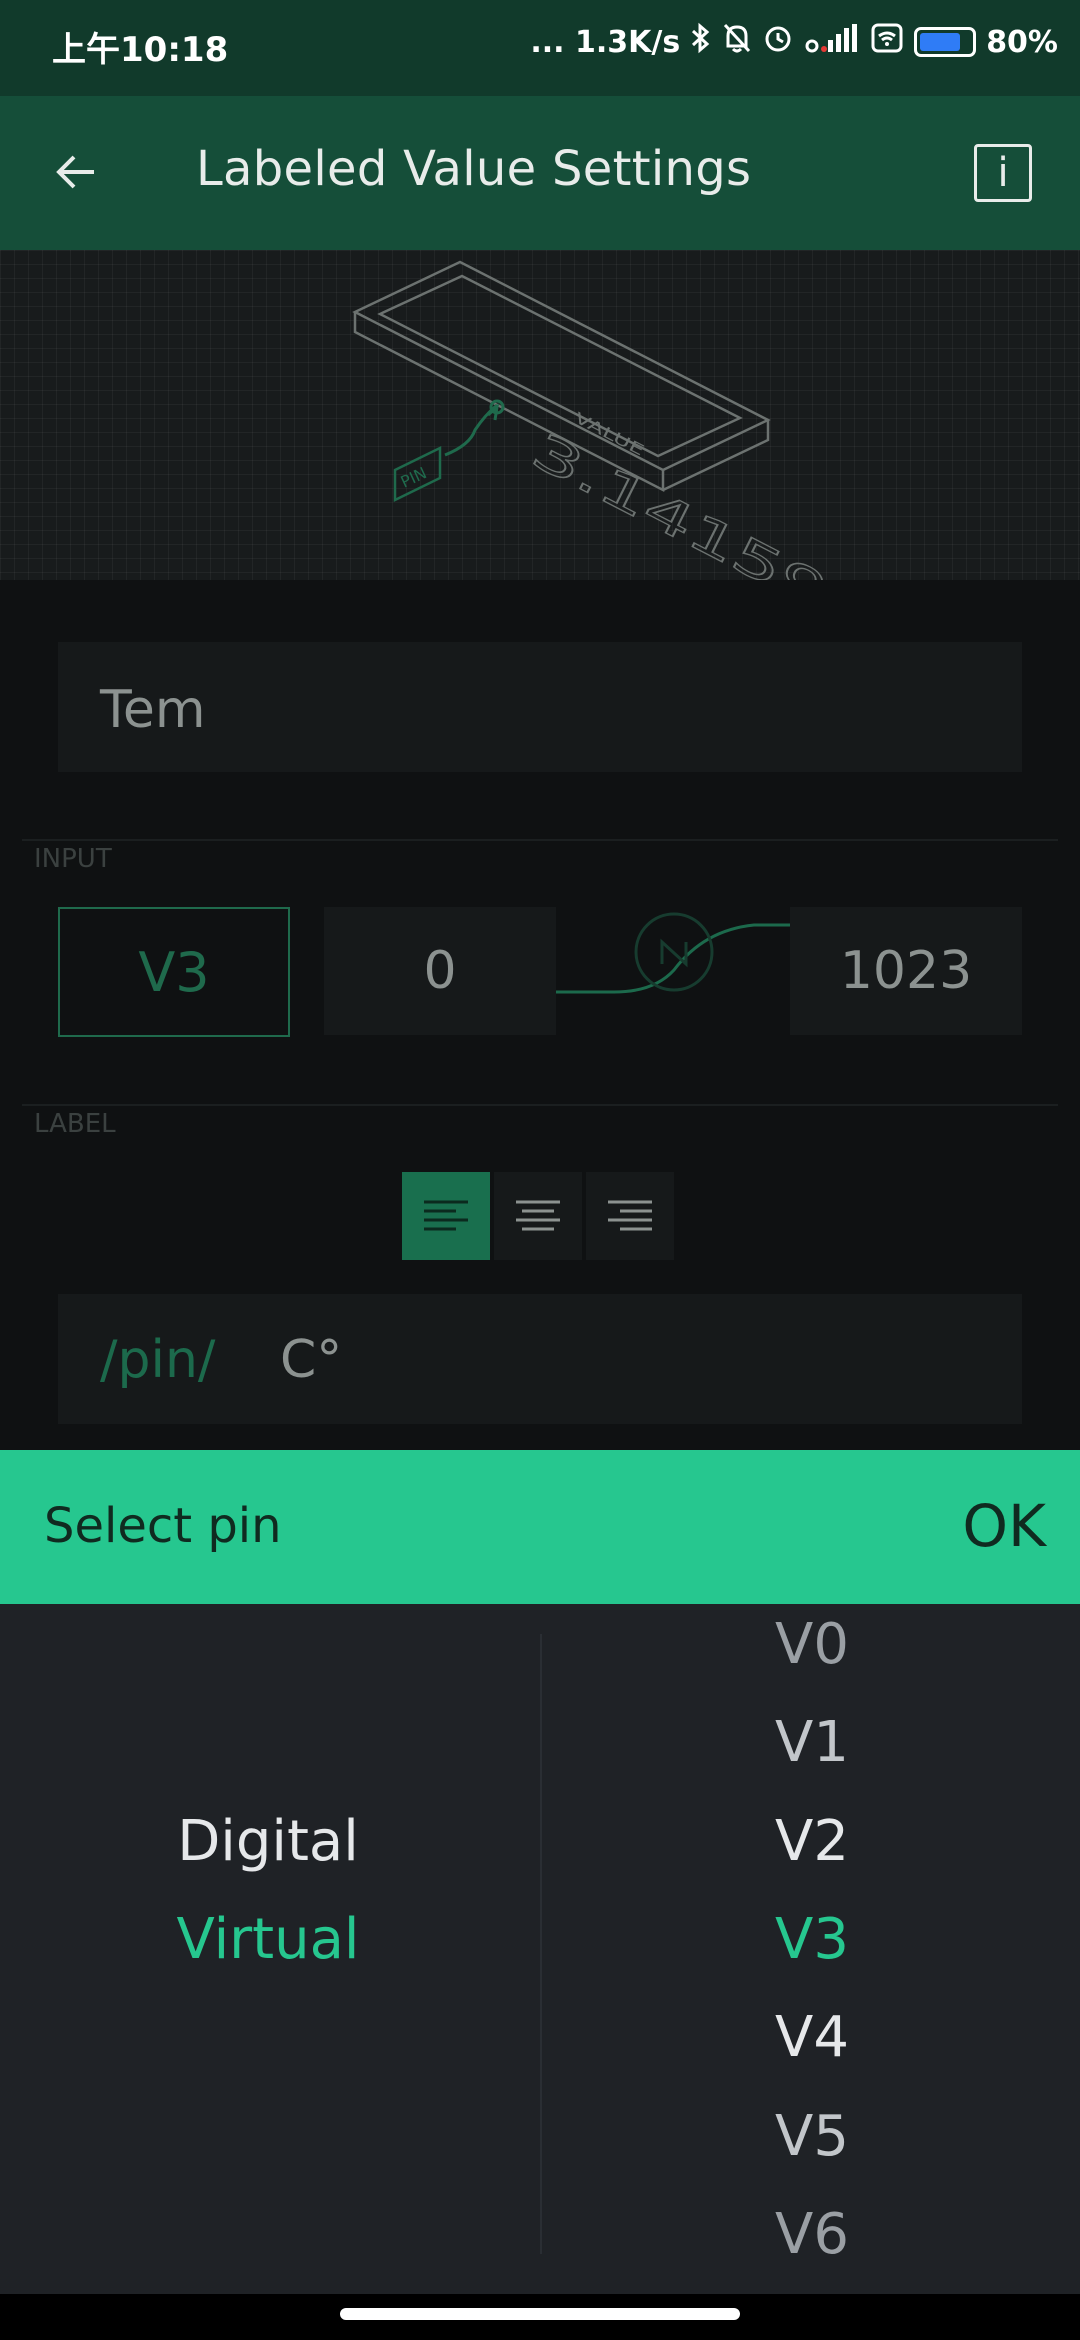  I want to click on align-left-button, so click(446, 1216).